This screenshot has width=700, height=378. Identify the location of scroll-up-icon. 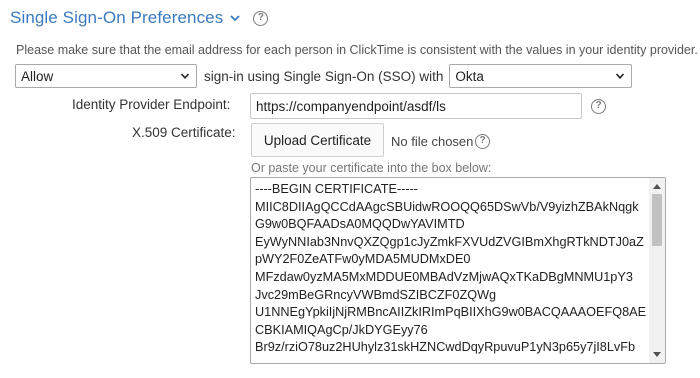
(657, 186).